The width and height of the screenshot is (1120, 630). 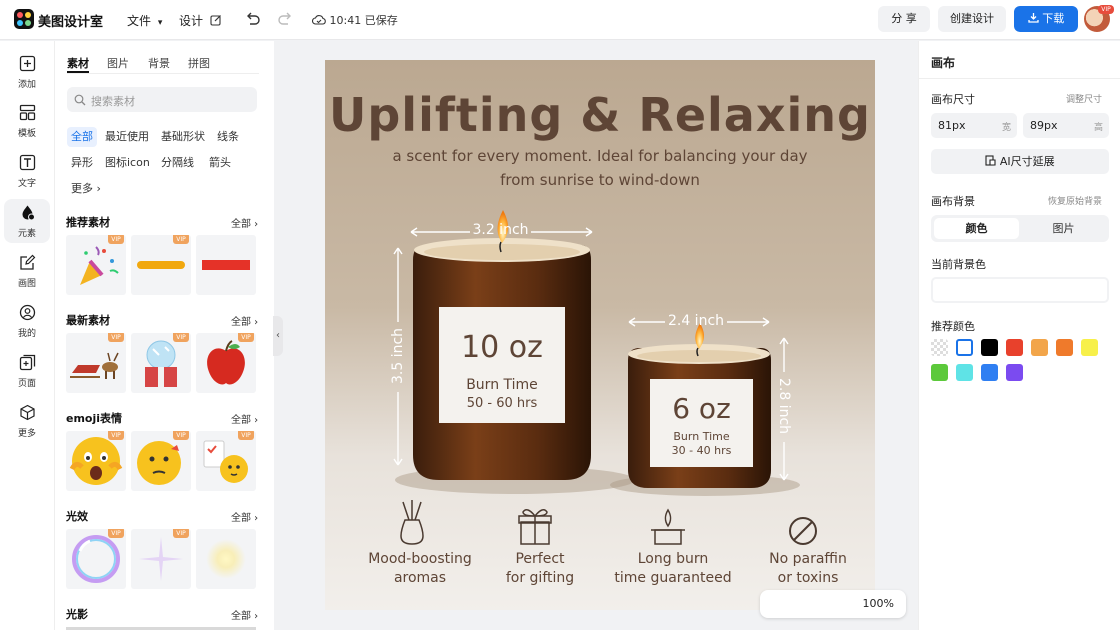 What do you see at coordinates (285, 19) in the screenshot?
I see `redo-icon` at bounding box center [285, 19].